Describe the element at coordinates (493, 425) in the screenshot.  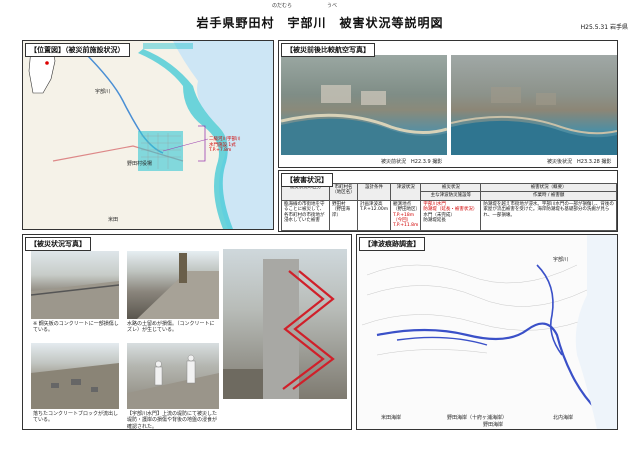
I see `tsunami-label-noda: 野田海岸` at that location.